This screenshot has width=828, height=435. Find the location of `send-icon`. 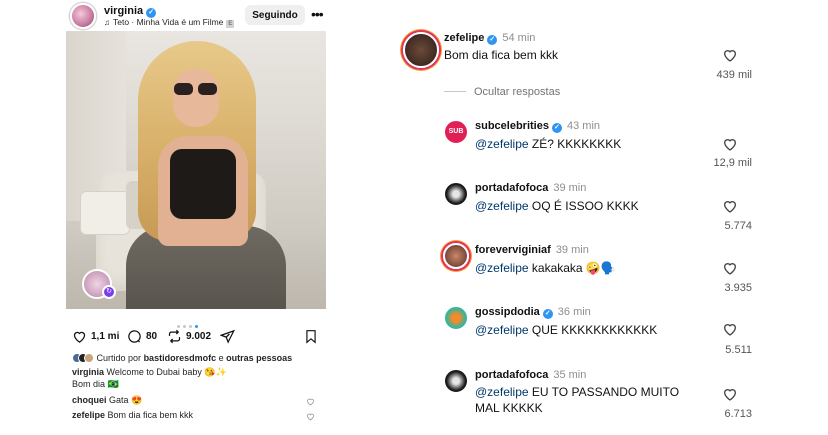

send-icon is located at coordinates (227, 336).